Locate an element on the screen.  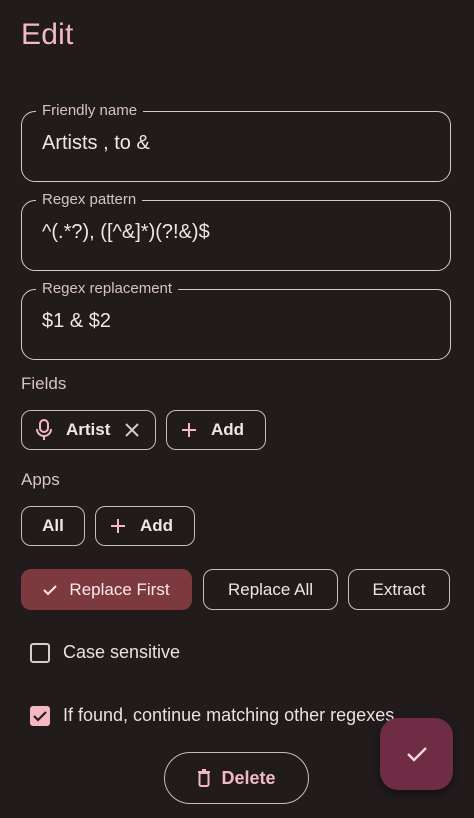
extract-button: Extract is located at coordinates (399, 589).